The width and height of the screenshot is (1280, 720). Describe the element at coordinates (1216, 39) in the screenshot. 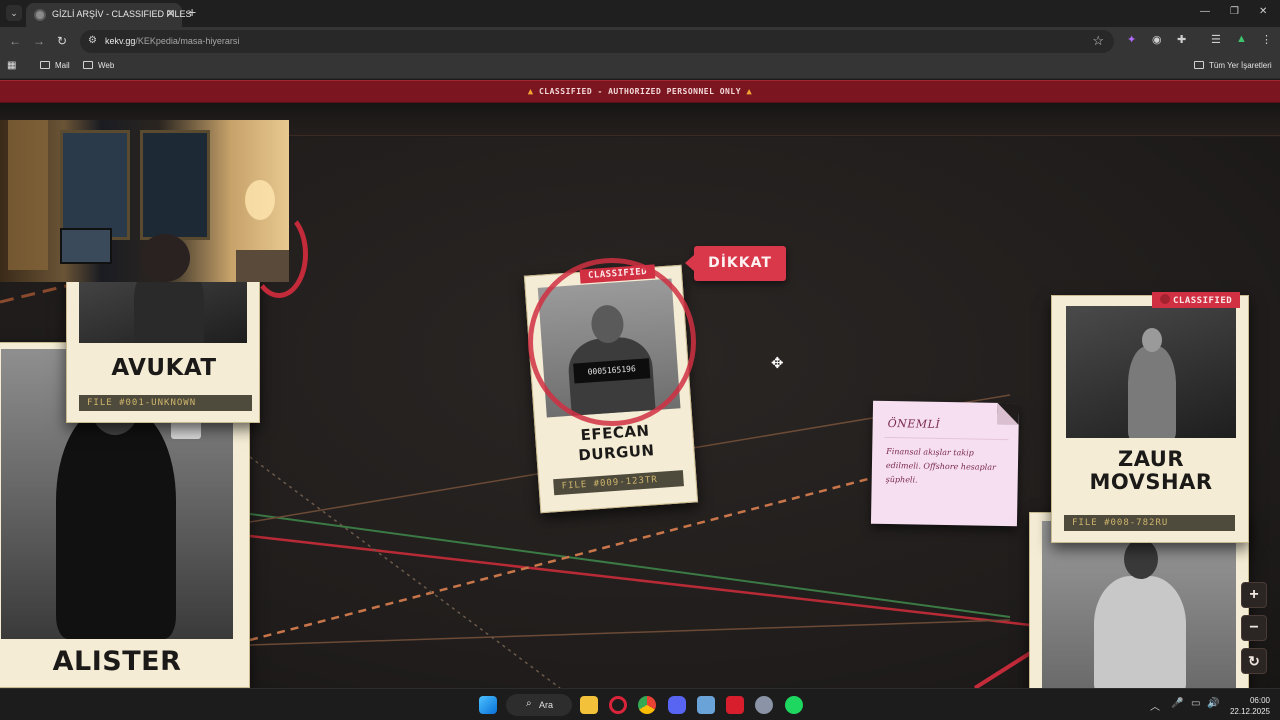

I see `media-control-icon: ☰` at that location.